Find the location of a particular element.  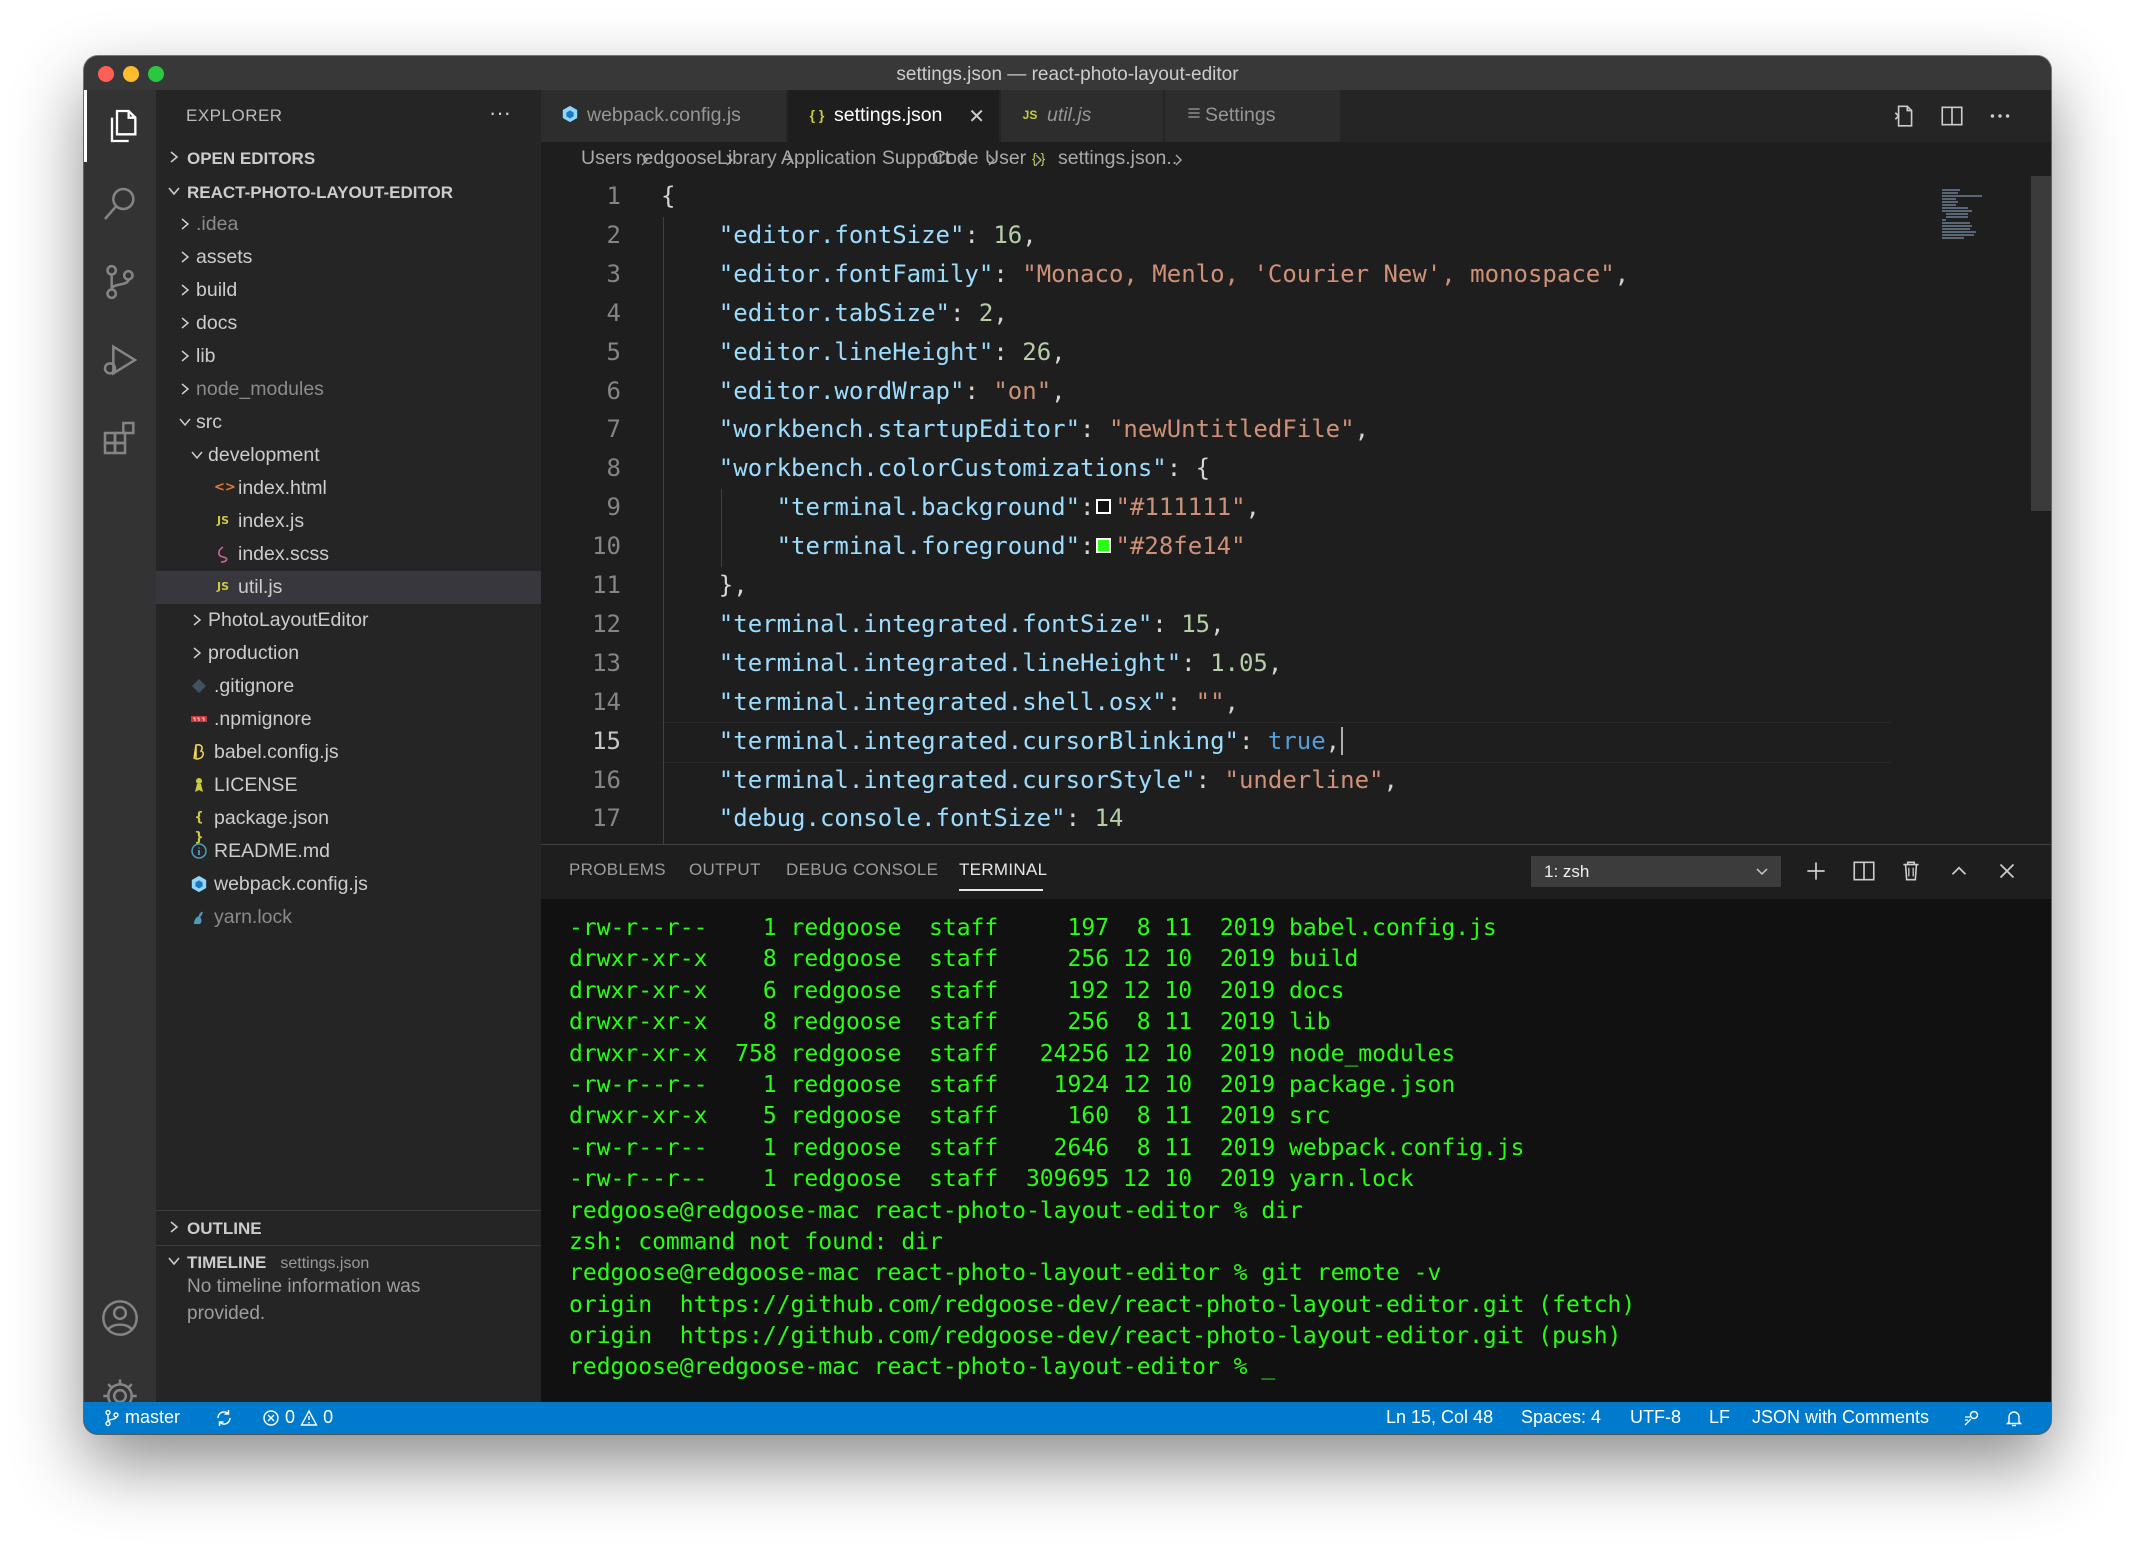

breadcrumb-item: Library is located at coordinates (747, 158).